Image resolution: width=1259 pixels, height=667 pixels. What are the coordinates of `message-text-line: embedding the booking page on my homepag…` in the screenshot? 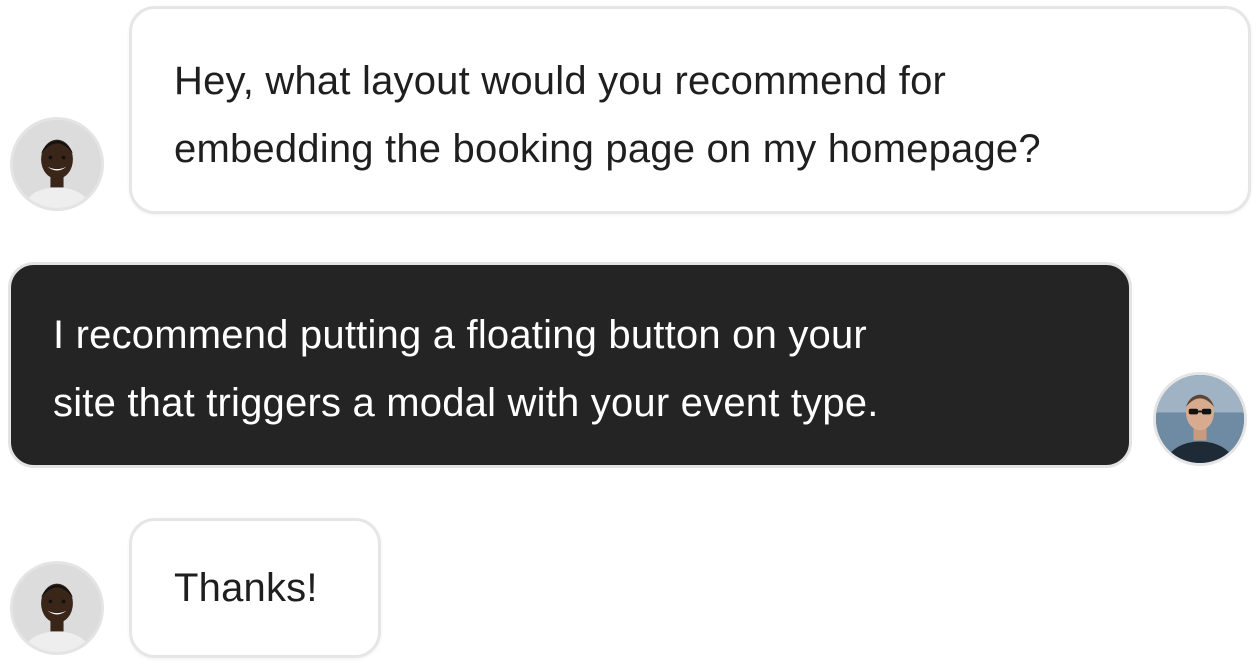 It's located at (607, 149).